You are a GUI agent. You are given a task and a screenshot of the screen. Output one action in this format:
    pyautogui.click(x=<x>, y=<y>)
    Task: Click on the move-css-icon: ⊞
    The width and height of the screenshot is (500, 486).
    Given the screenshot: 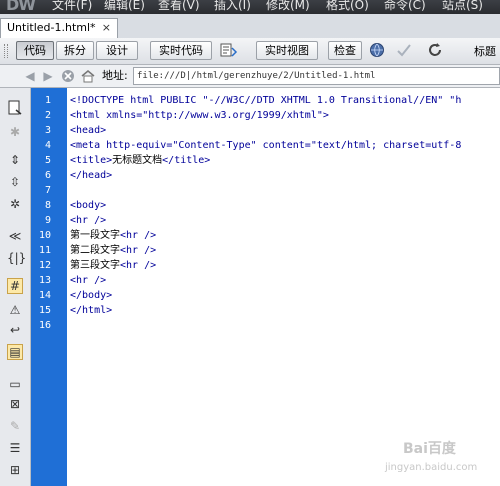 What is the action you would take?
    pyautogui.click(x=15, y=470)
    